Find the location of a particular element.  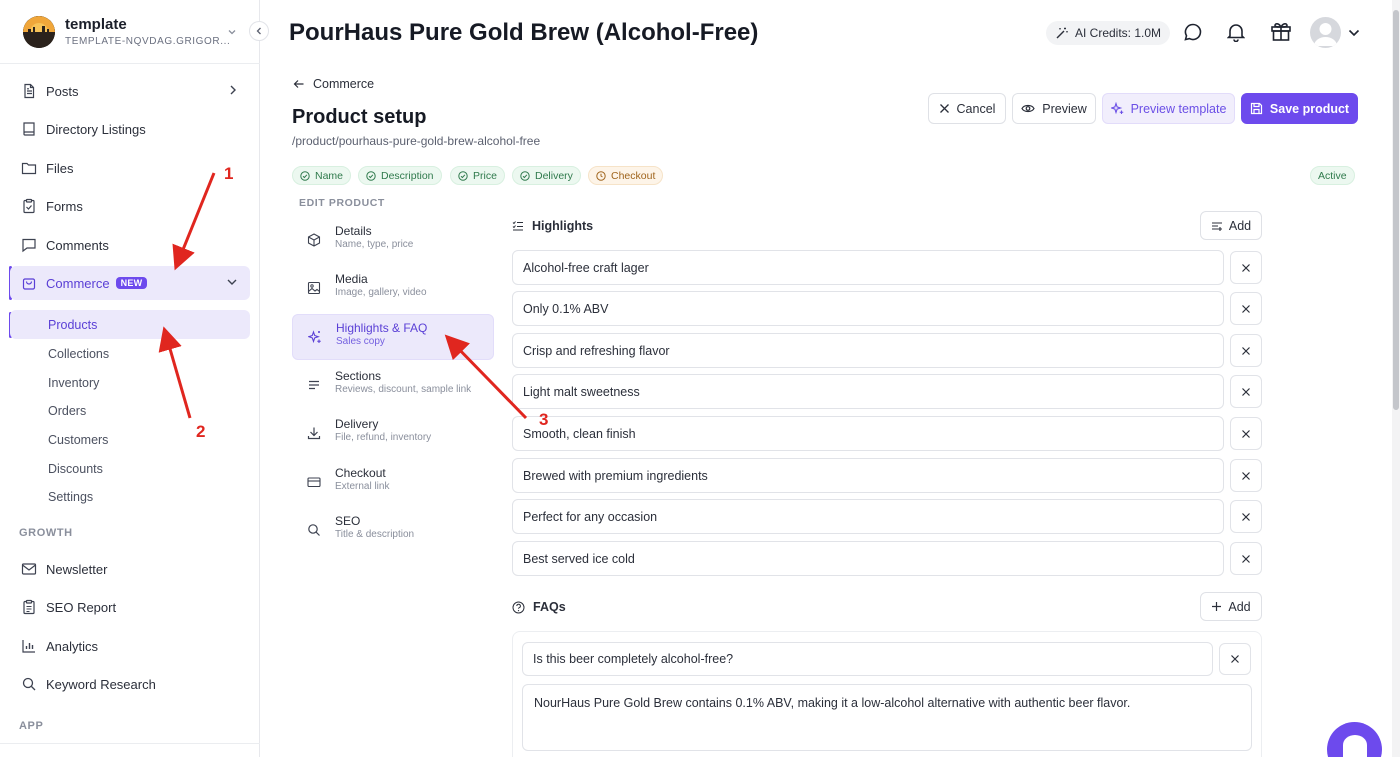

annotation-overlay is located at coordinates (343, 296).